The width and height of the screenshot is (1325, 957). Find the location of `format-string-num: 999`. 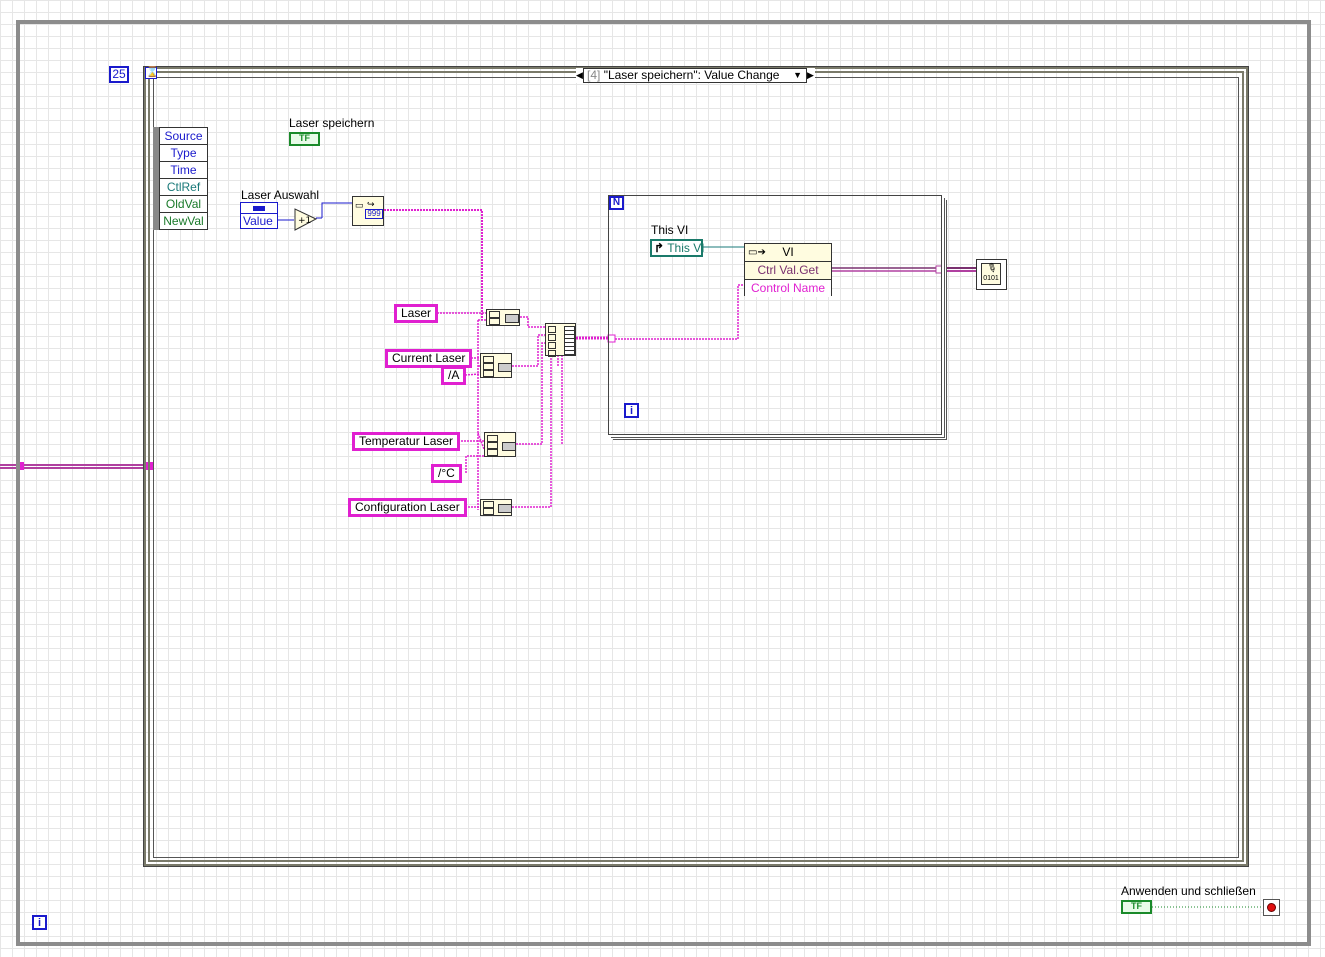

format-string-num: 999 is located at coordinates (374, 214).